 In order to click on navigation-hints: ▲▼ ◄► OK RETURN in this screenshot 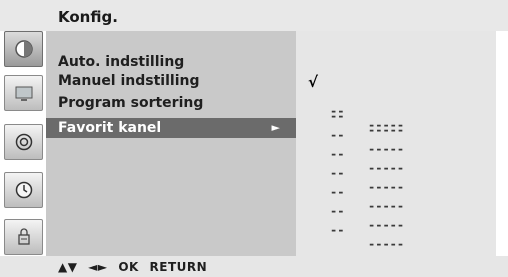, I will do `click(135, 267)`.